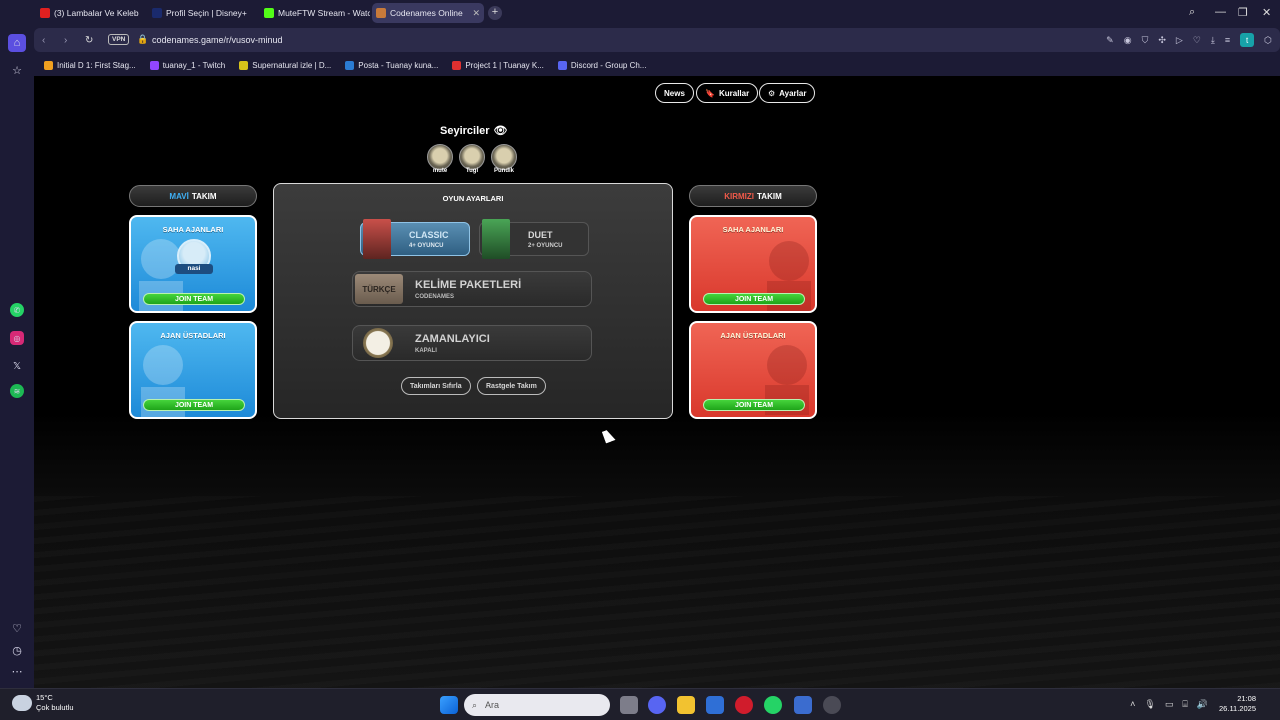  I want to click on download-icon: ⤓, so click(1213, 40).